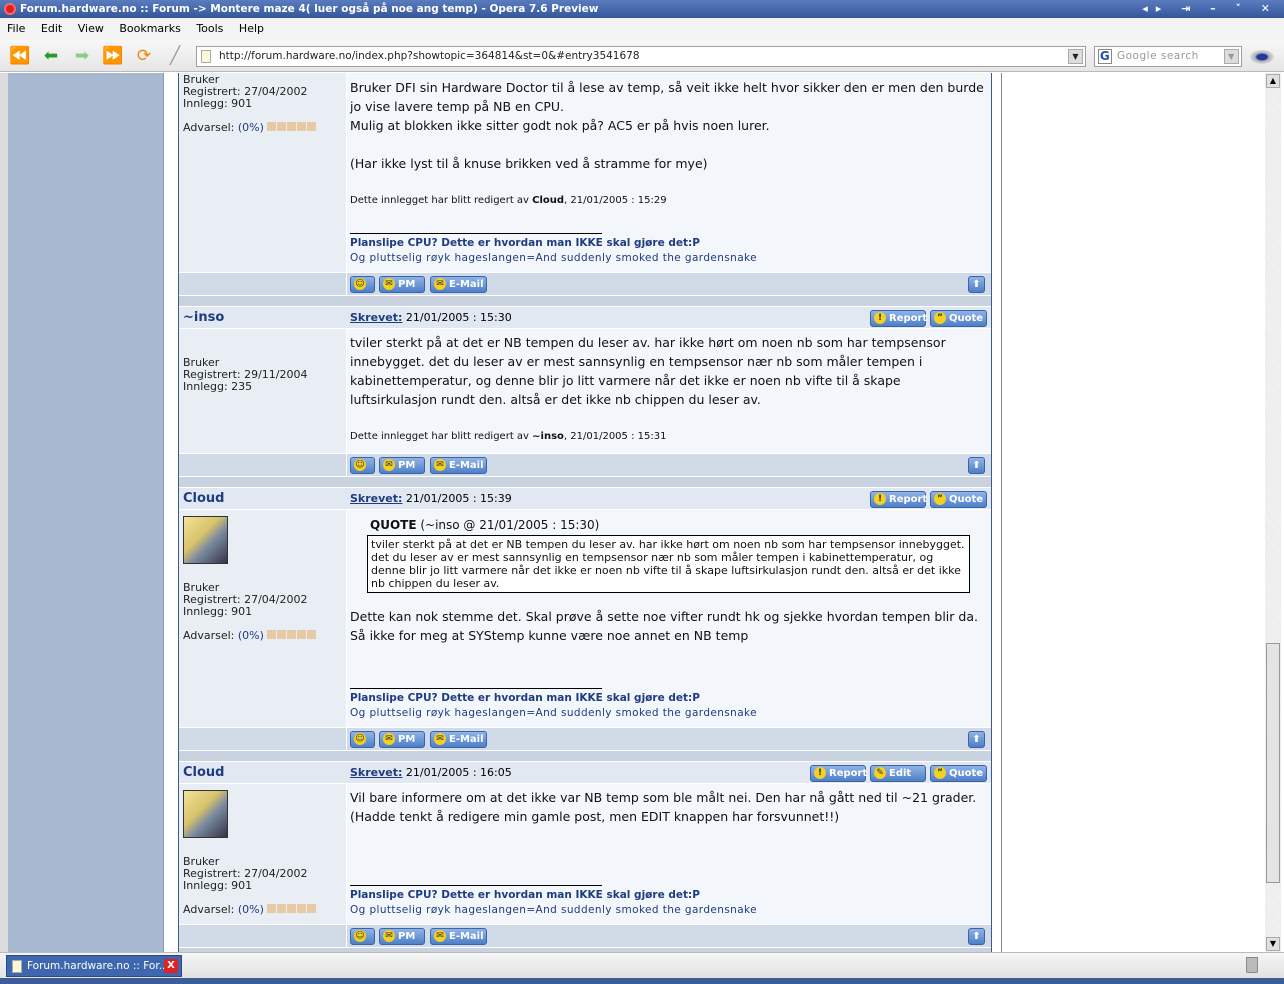  I want to click on back-icon: ⬅, so click(51, 56).